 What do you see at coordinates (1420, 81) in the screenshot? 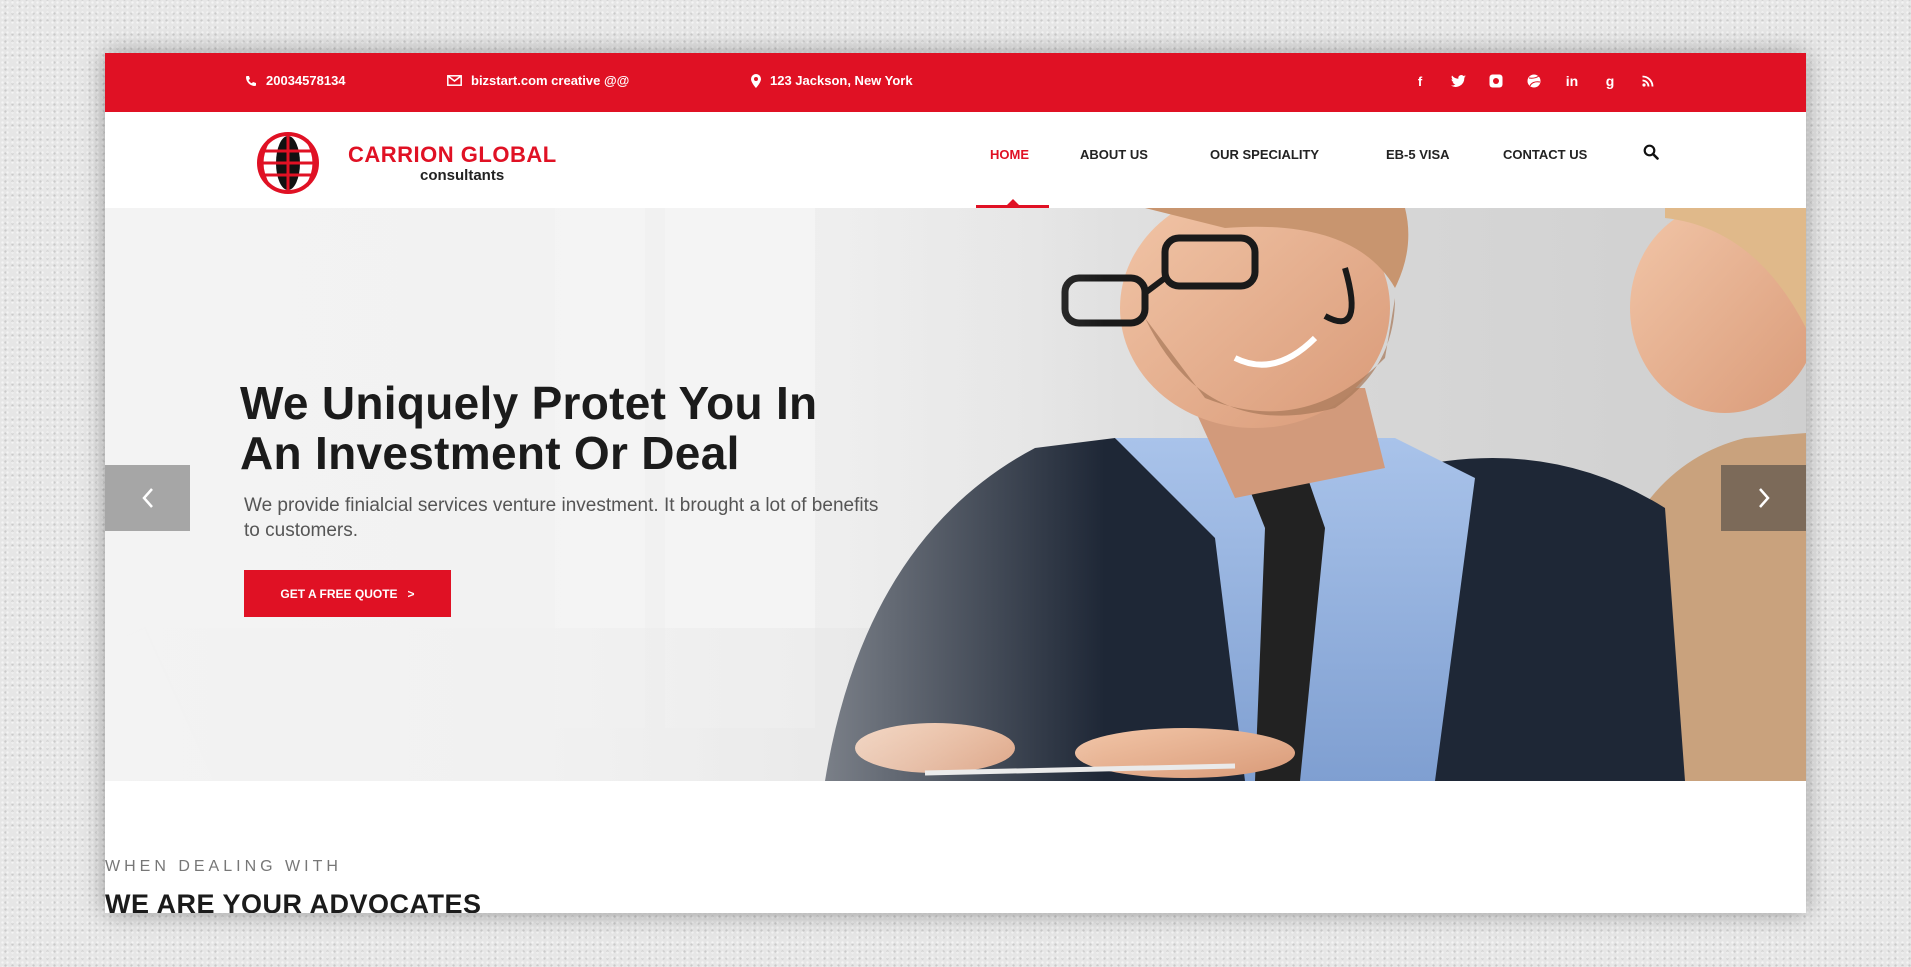
I see `facebook-icon: f` at bounding box center [1420, 81].